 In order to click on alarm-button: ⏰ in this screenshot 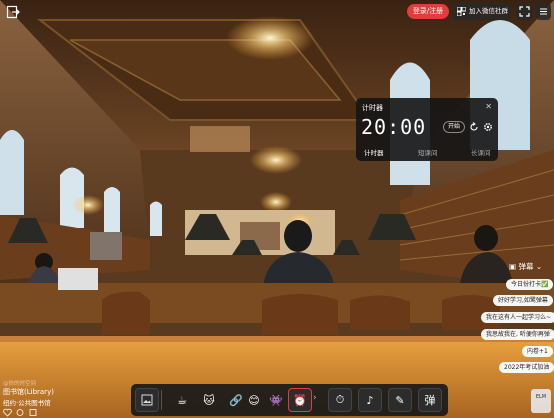, I will do `click(300, 400)`.